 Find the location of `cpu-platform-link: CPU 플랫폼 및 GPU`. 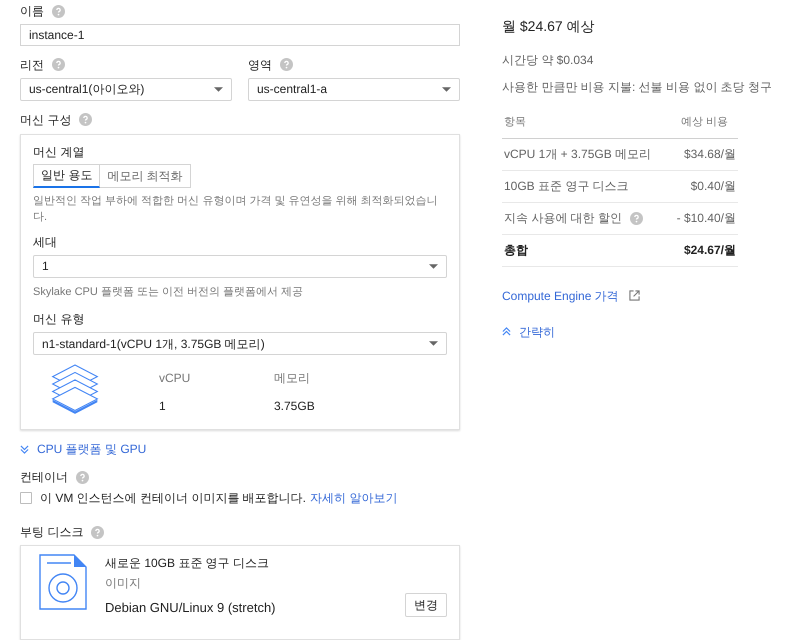

cpu-platform-link: CPU 플랫폼 및 GPU is located at coordinates (240, 449).